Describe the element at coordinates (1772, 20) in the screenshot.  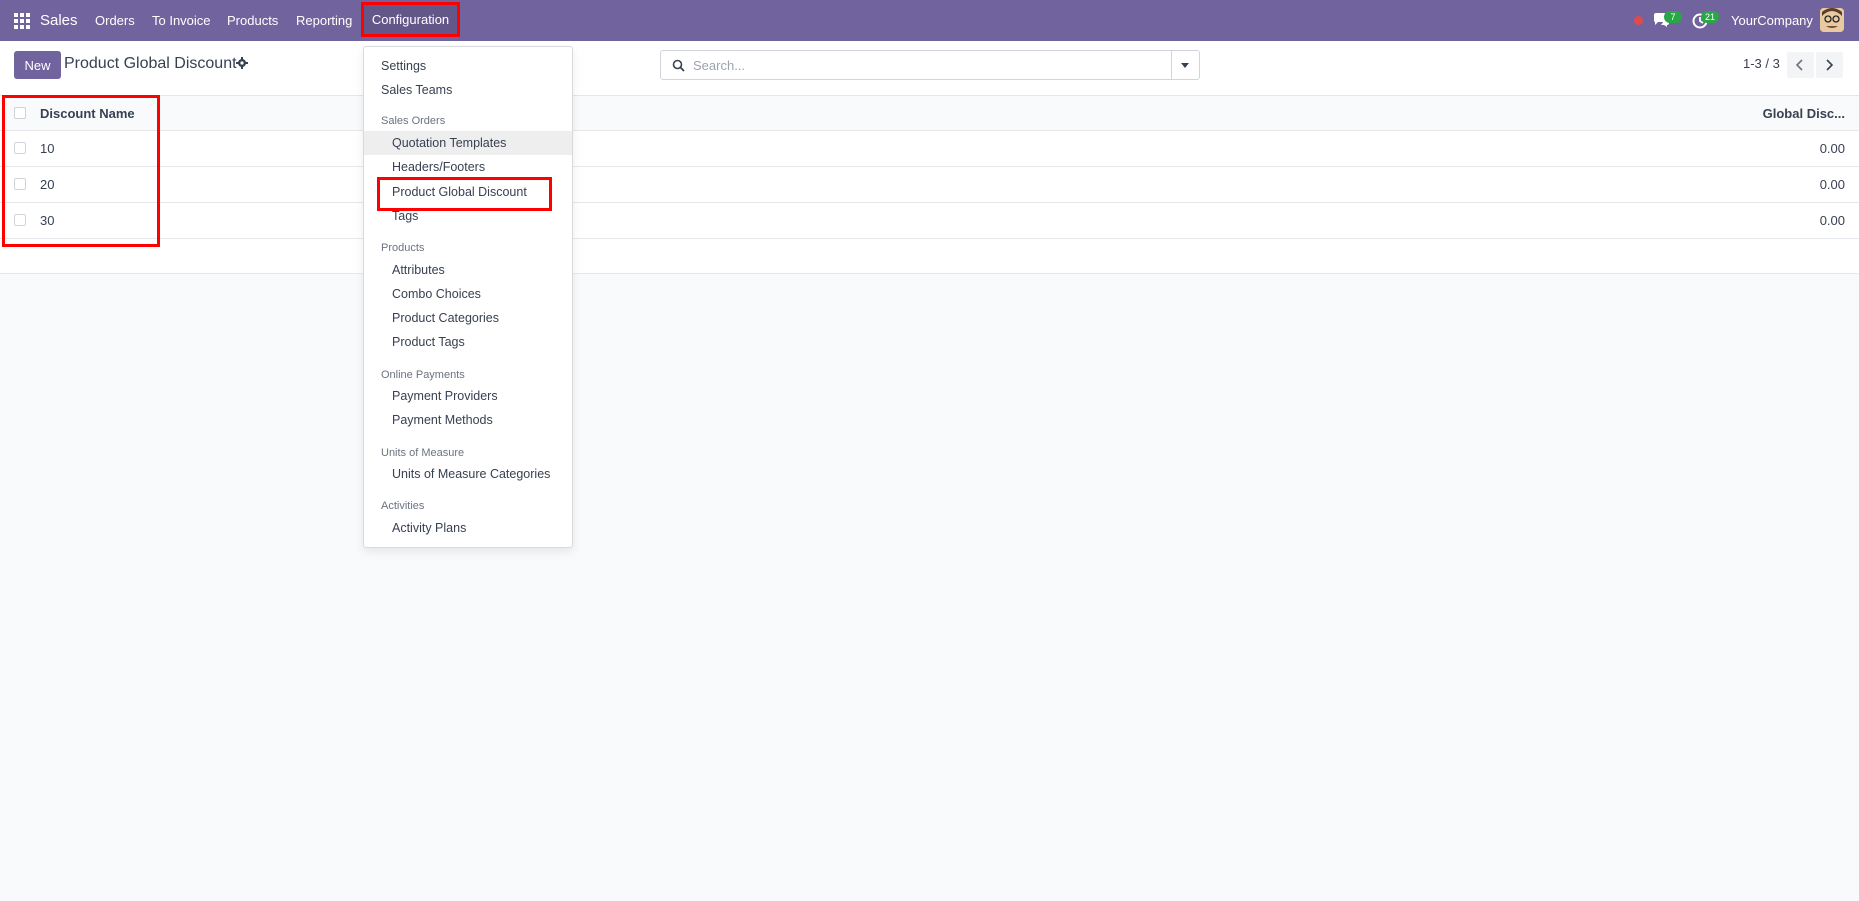
I see `company-switcher: YourCompany` at that location.